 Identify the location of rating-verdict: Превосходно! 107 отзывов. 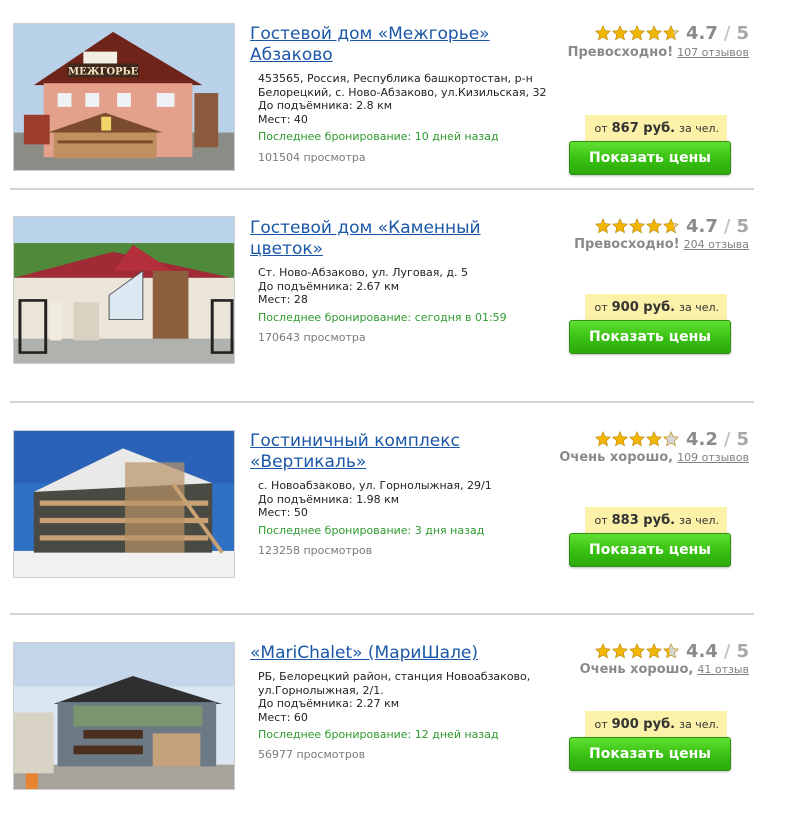
(658, 53).